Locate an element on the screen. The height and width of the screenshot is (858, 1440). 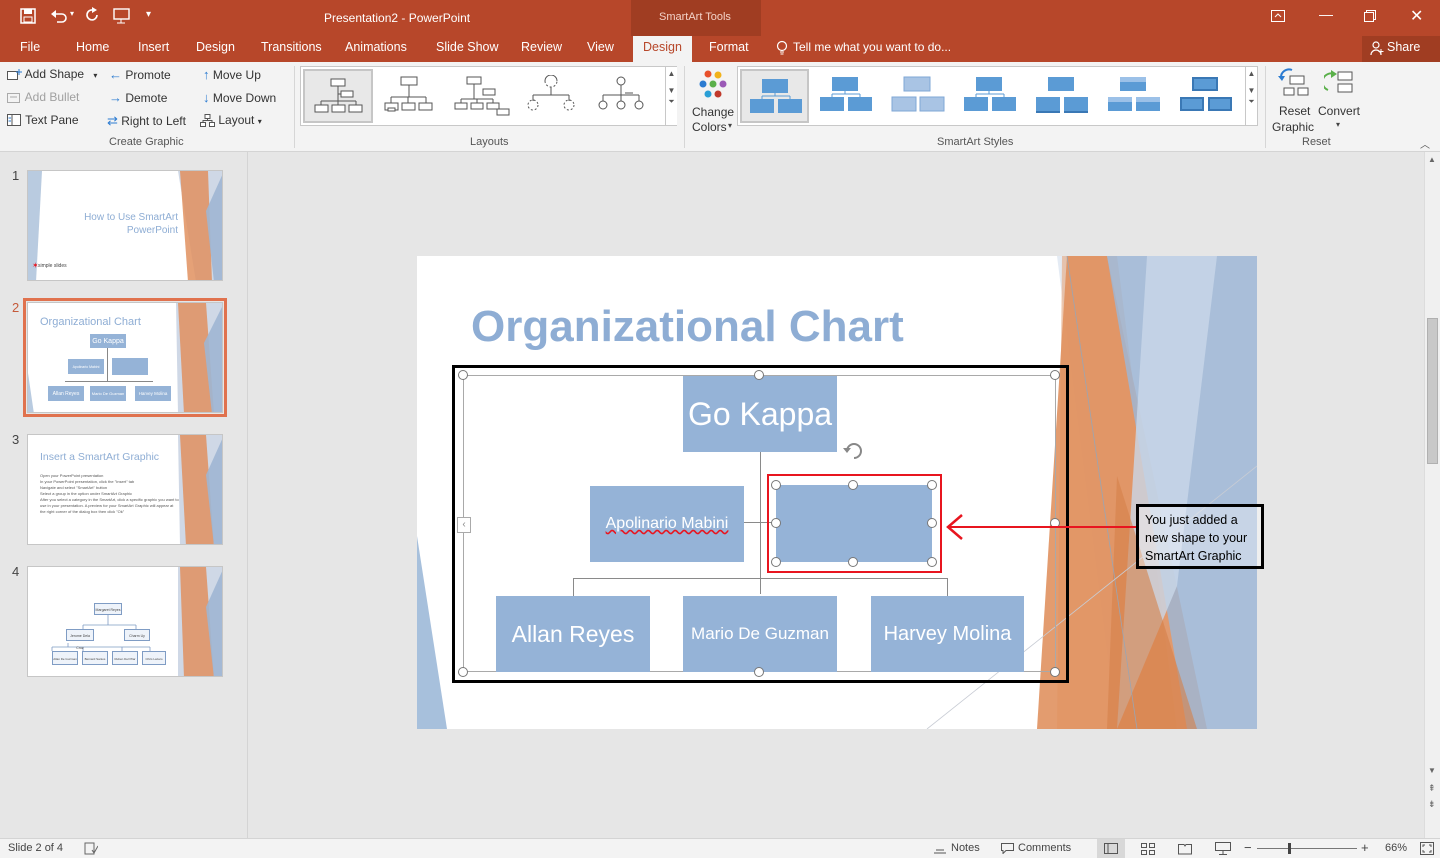
org-node-bottom-2: Mario De Guzman is located at coordinates (760, 634).